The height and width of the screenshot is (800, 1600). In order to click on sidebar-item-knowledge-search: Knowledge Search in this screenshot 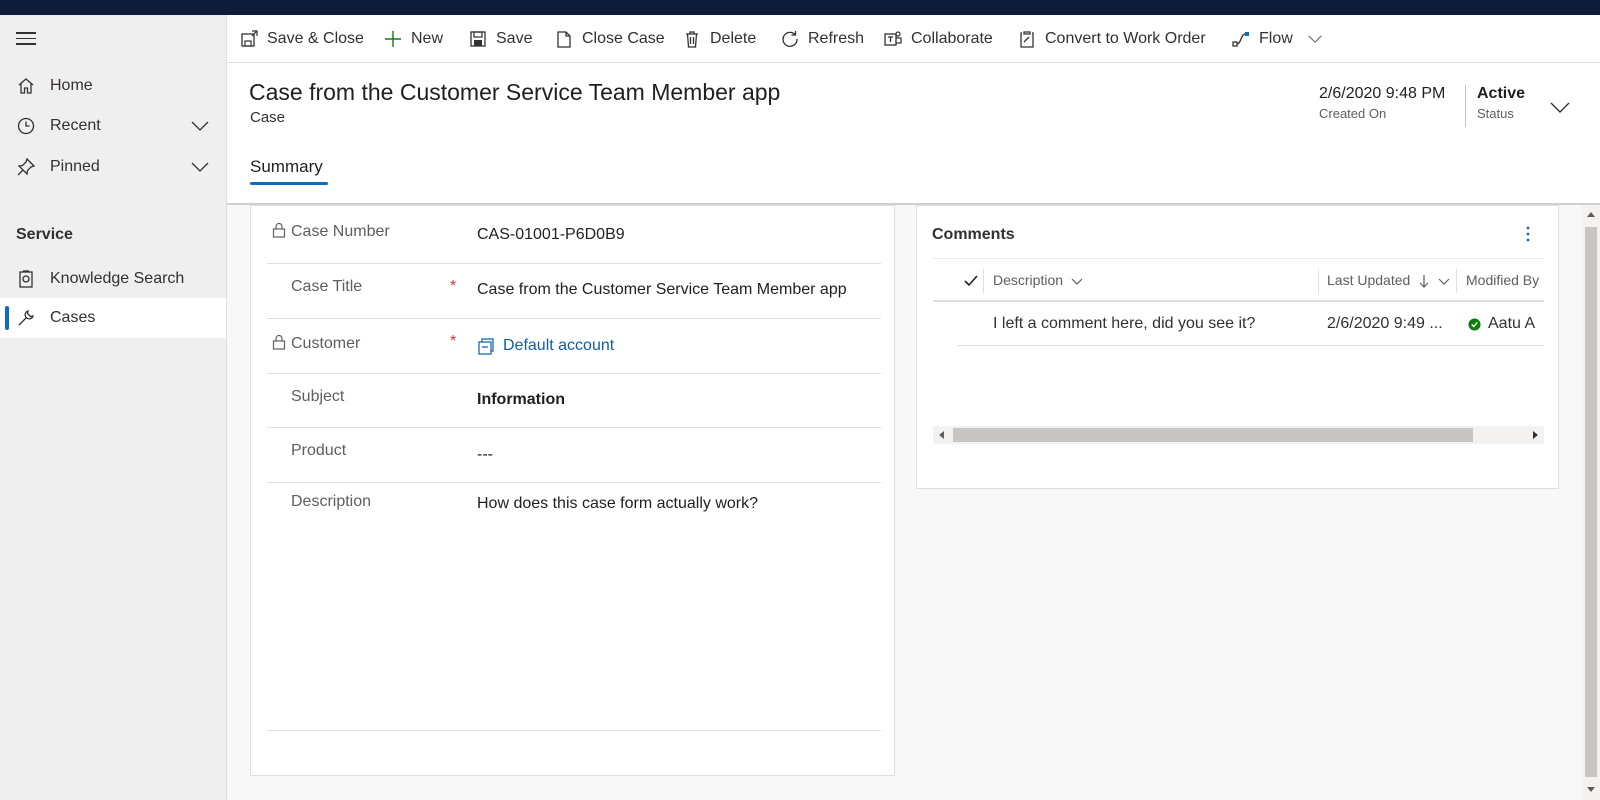, I will do `click(113, 279)`.